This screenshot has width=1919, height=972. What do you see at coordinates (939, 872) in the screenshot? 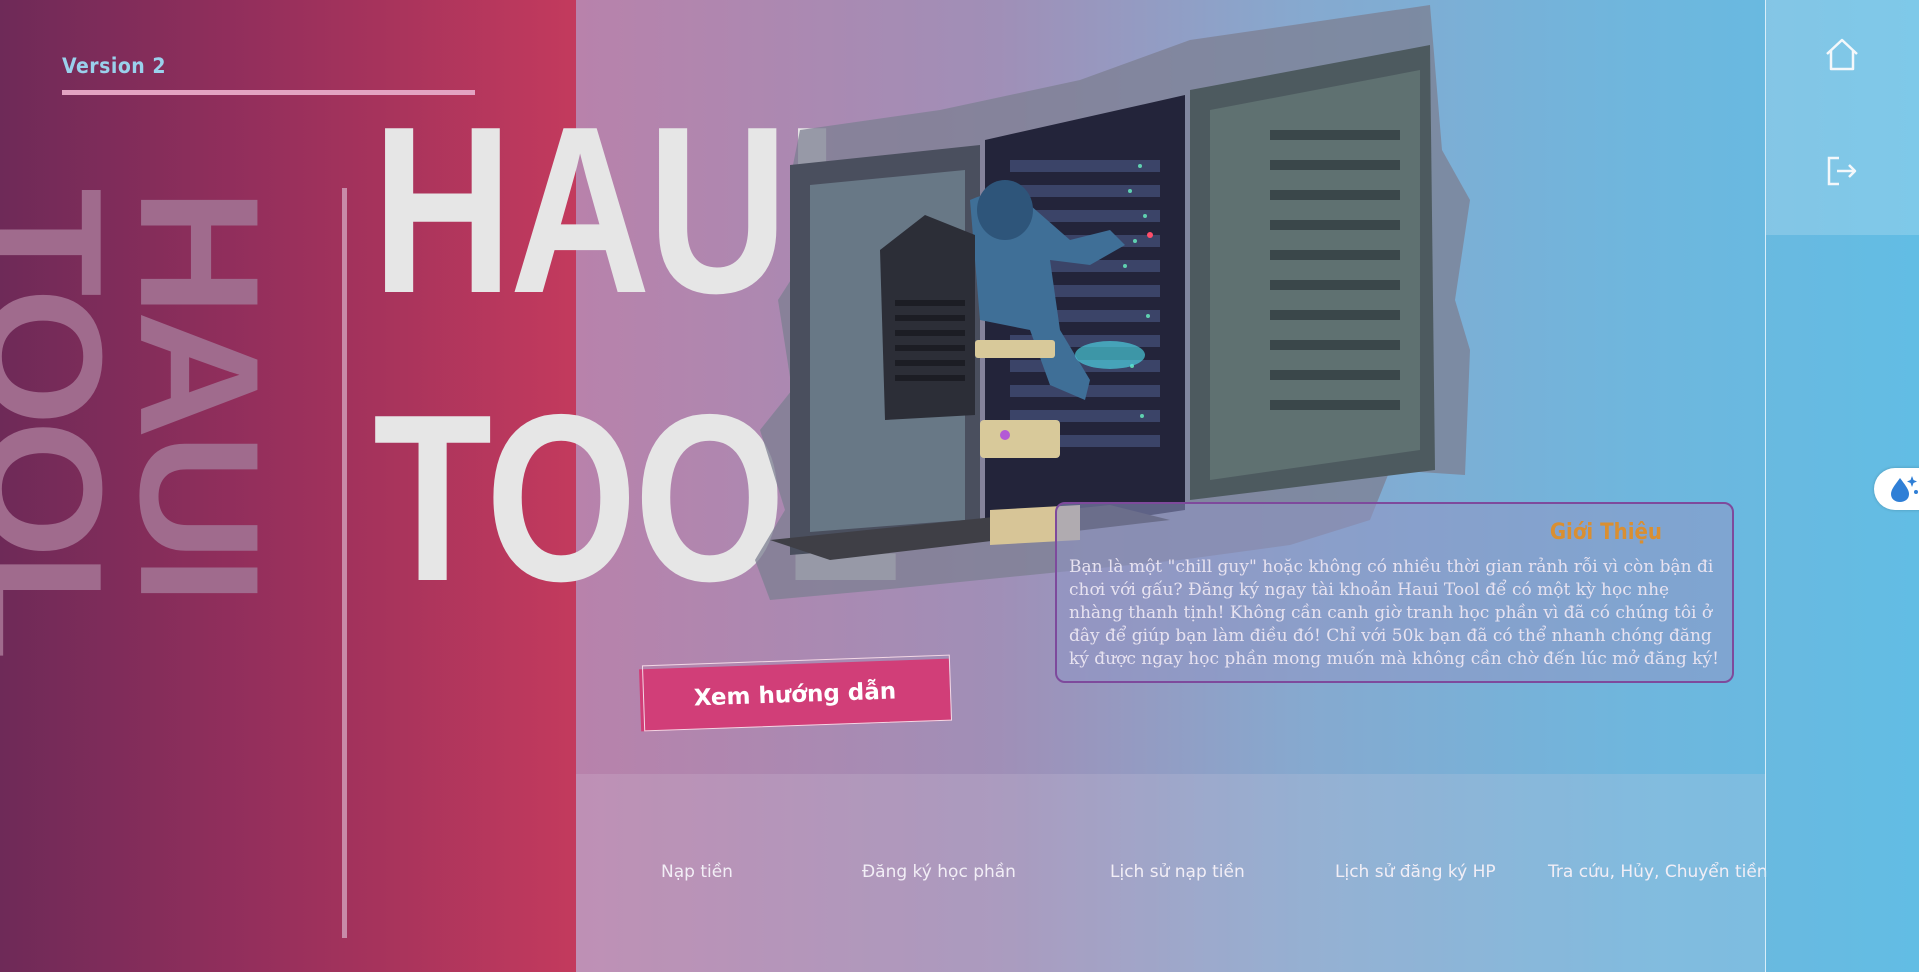
I see `nav-register-course: Đăng ký học phần` at bounding box center [939, 872].